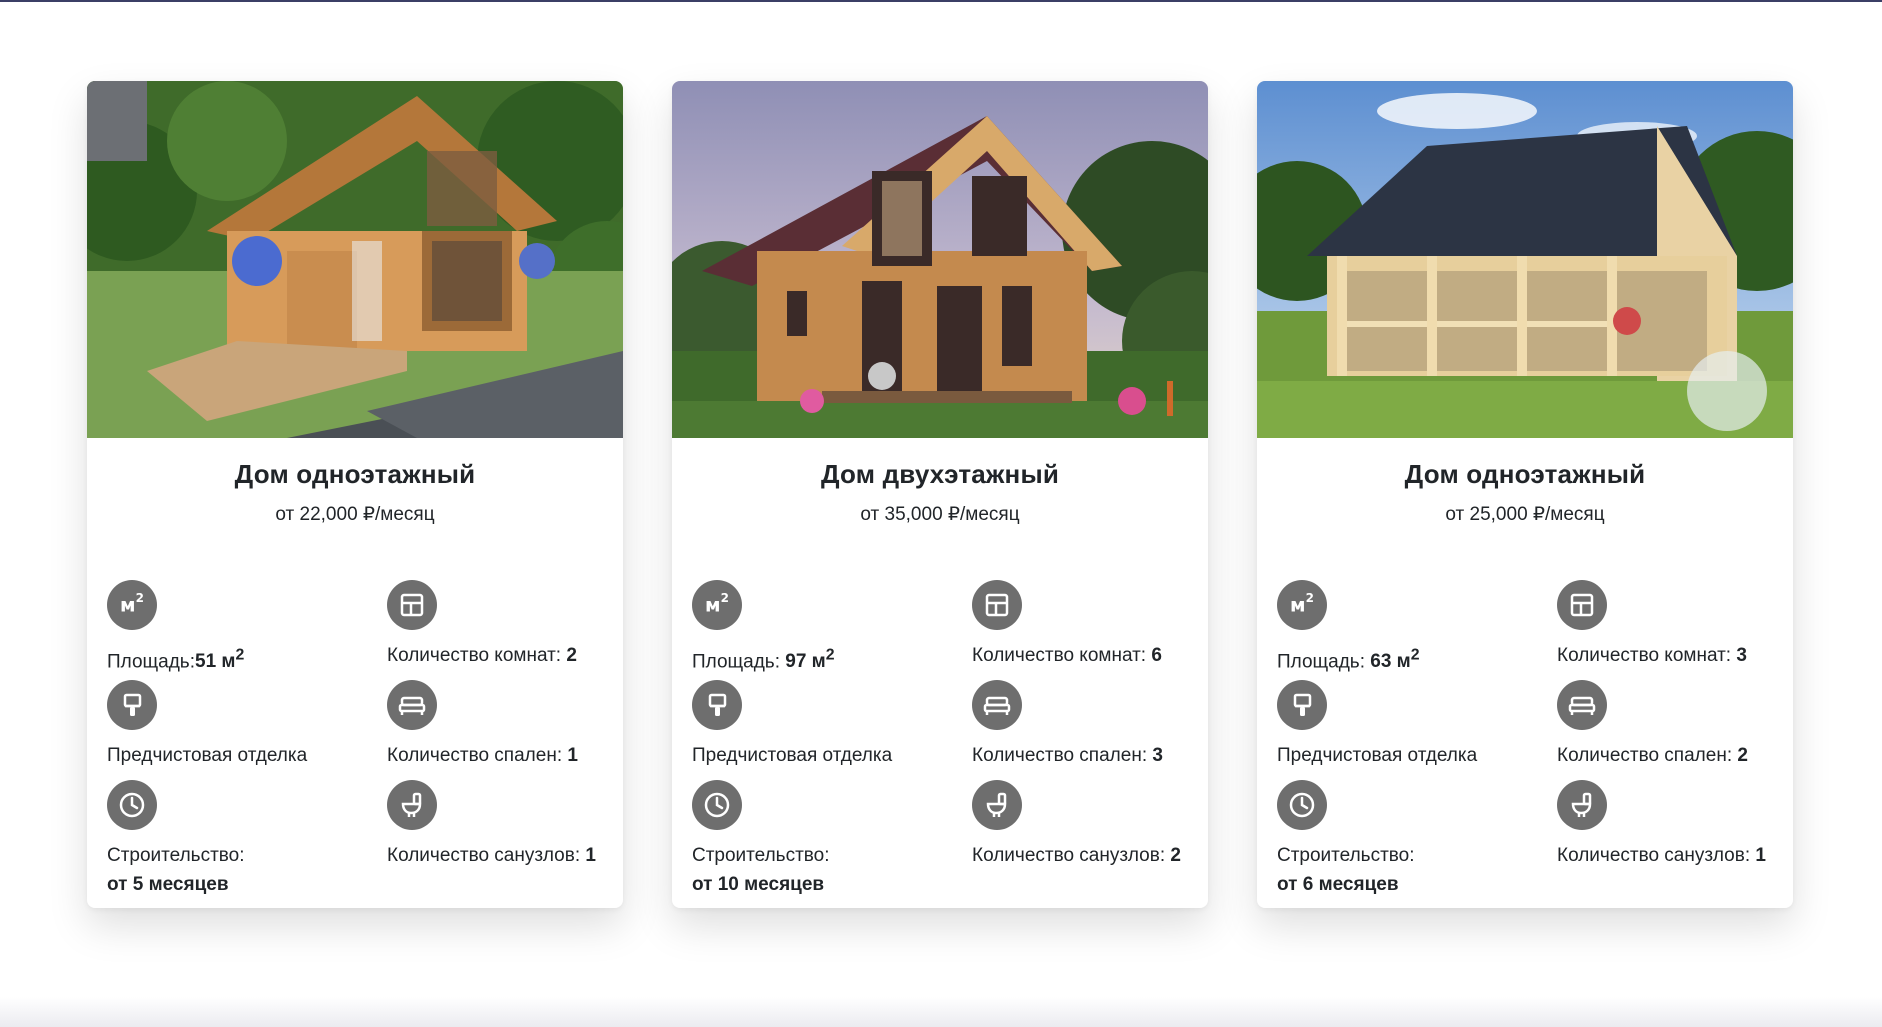  I want to click on feature-bedrooms: Количество спален: 1, so click(505, 725).